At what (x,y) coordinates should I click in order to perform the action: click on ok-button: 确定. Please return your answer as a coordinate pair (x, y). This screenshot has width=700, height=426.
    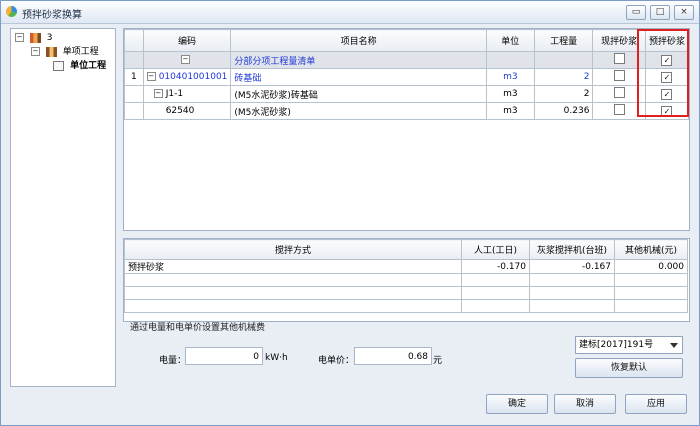
    Looking at the image, I should click on (517, 404).